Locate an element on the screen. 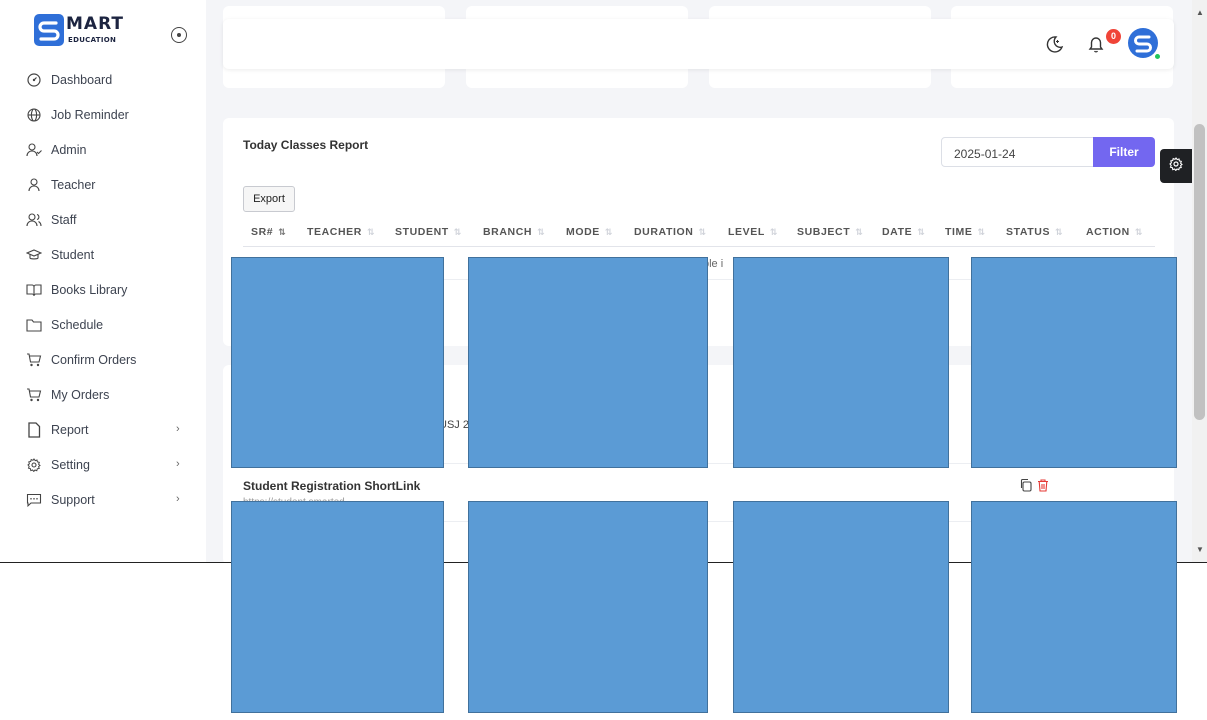 The width and height of the screenshot is (1207, 720). sidebar-collapse-button is located at coordinates (179, 35).